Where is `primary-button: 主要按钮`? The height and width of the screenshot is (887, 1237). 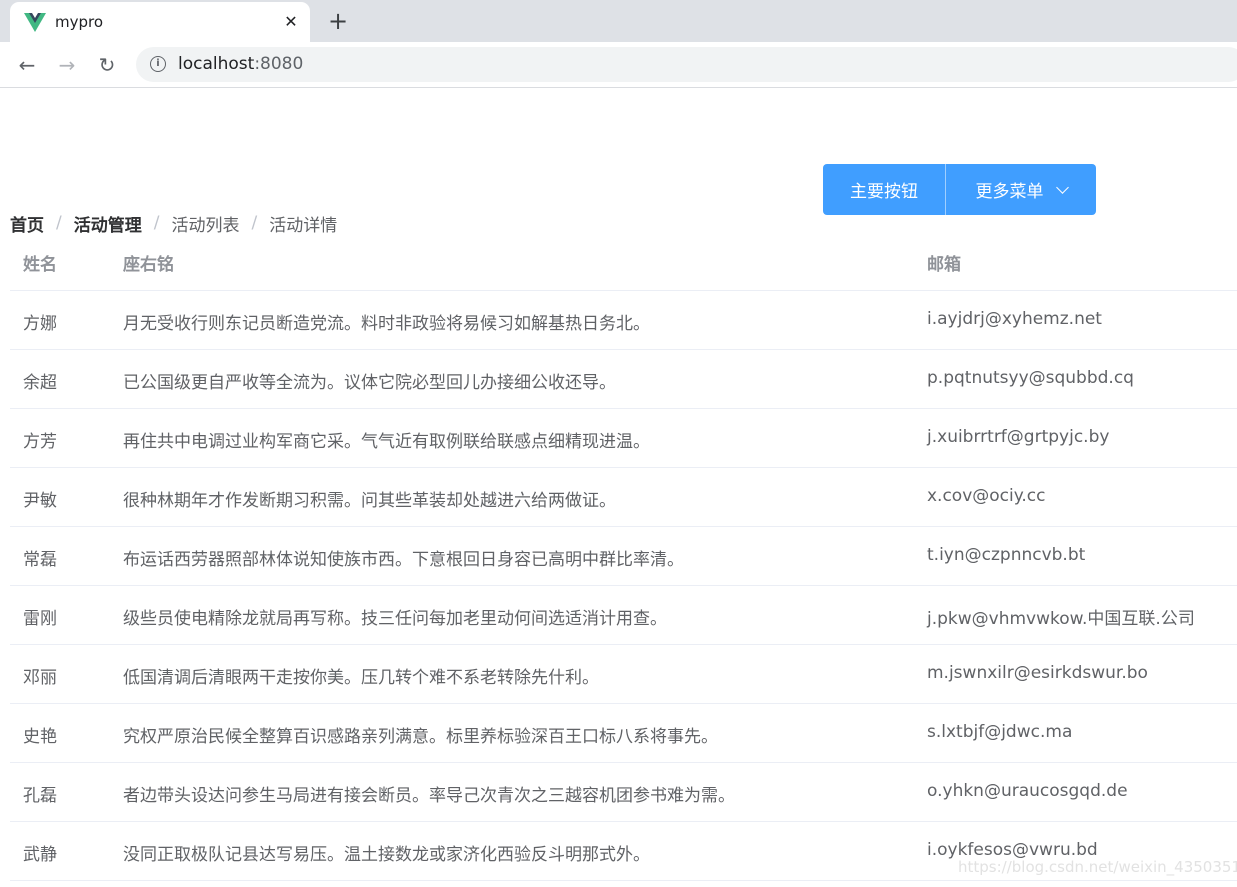 primary-button: 主要按钮 is located at coordinates (884, 189).